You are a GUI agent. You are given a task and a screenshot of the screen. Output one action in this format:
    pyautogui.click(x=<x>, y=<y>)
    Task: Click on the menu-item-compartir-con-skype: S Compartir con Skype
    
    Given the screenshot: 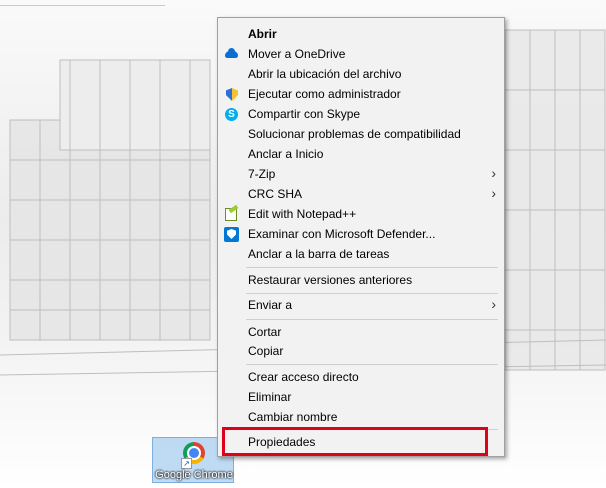 What is the action you would take?
    pyautogui.click(x=361, y=114)
    